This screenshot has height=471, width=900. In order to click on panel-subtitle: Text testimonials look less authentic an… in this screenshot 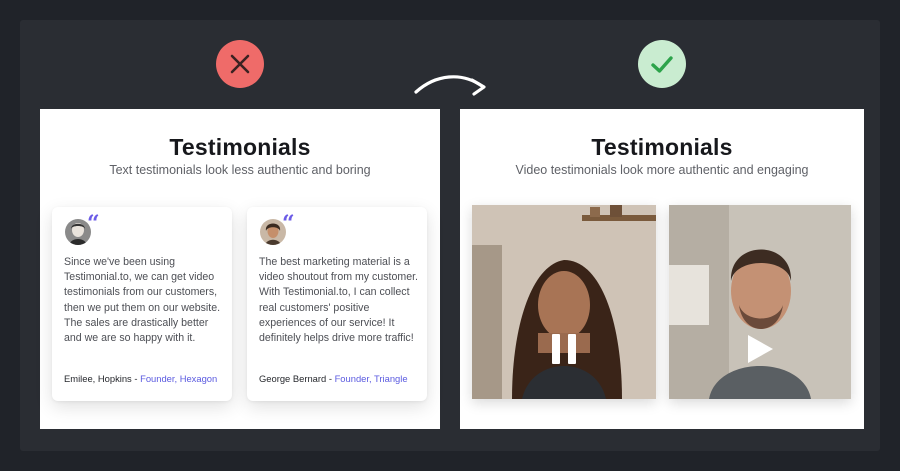, I will do `click(240, 170)`.